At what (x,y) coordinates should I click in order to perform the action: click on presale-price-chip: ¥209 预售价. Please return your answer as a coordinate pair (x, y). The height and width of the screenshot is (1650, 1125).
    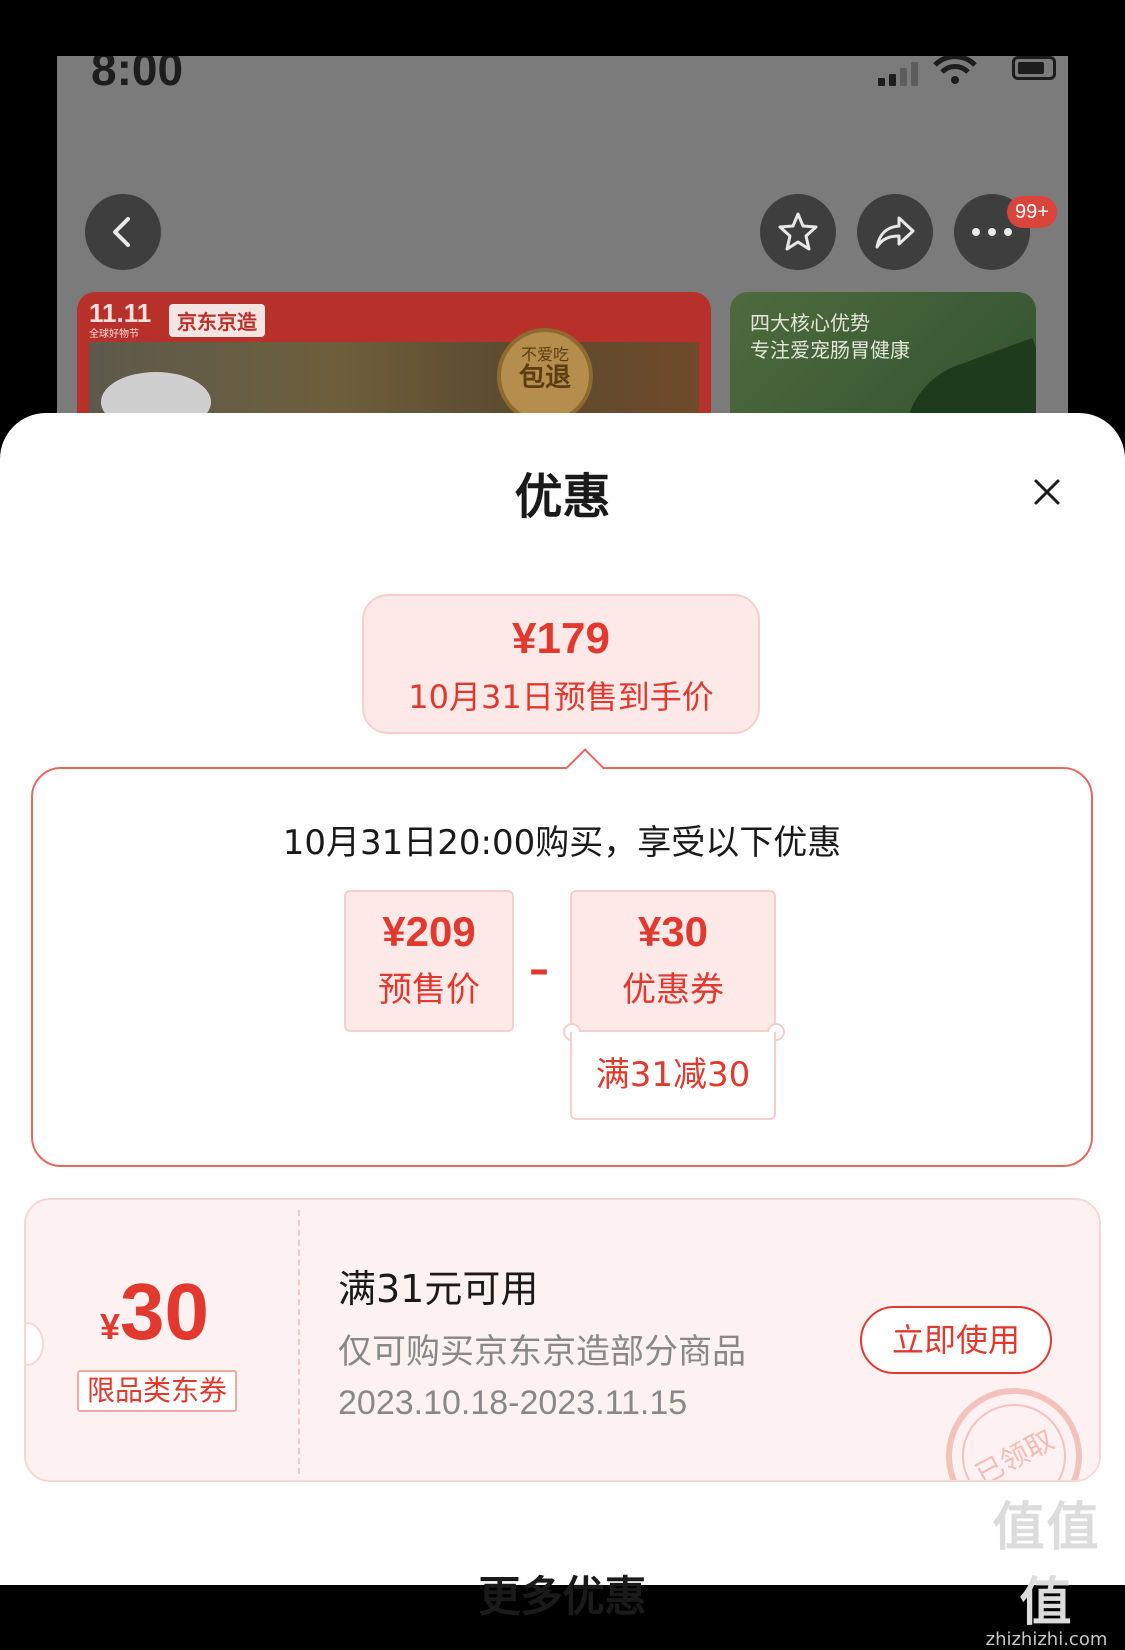
    Looking at the image, I should click on (429, 961).